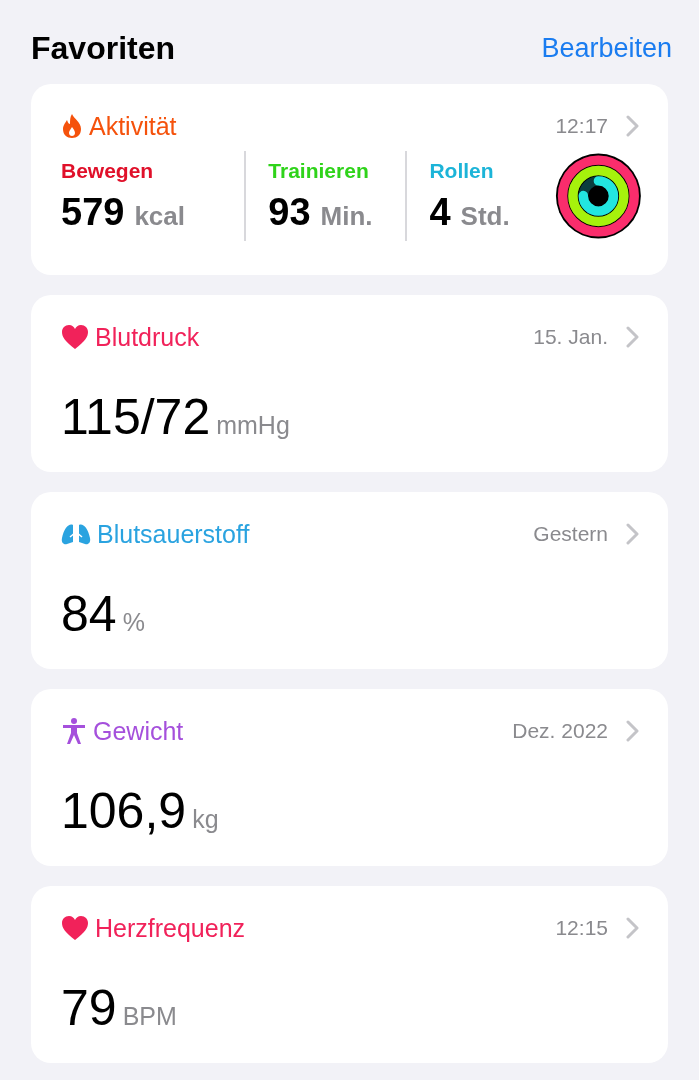  Describe the element at coordinates (570, 337) in the screenshot. I see `timestamp: 15. Jan.` at that location.